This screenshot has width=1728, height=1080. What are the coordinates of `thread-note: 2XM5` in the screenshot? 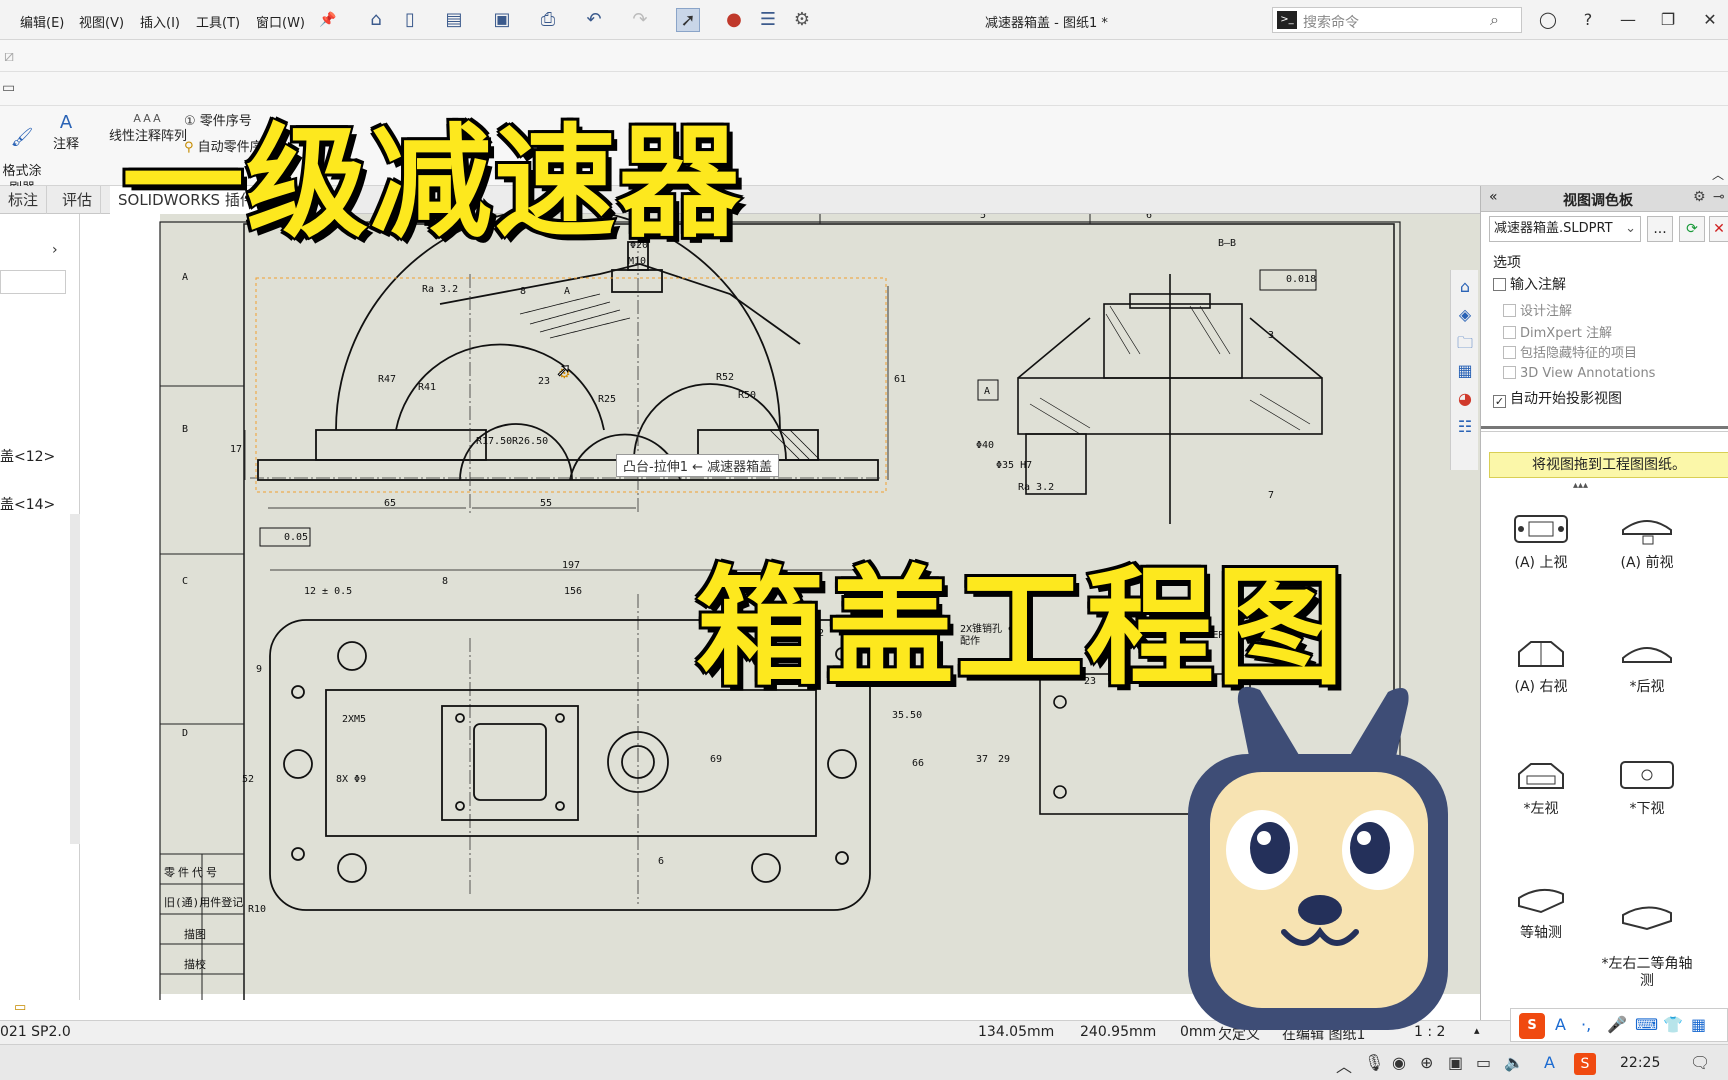 It's located at (354, 719).